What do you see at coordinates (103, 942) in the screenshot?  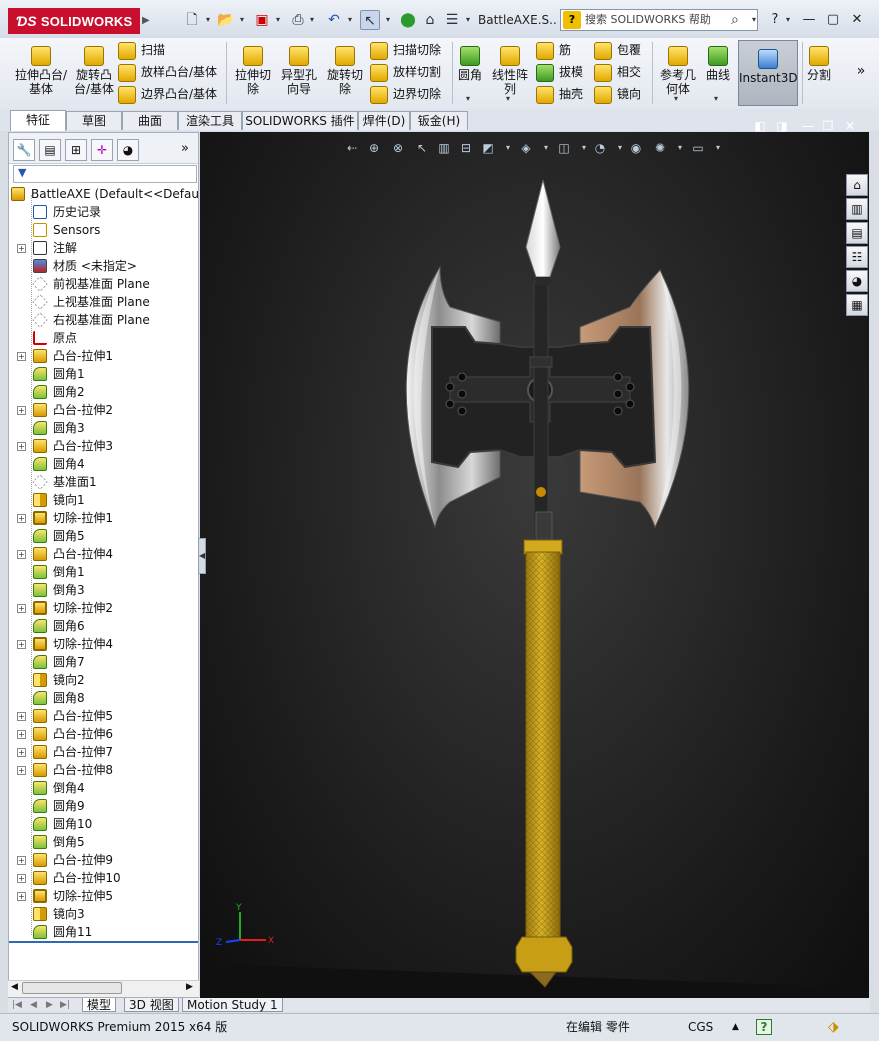 I see `rollback-bar` at bounding box center [103, 942].